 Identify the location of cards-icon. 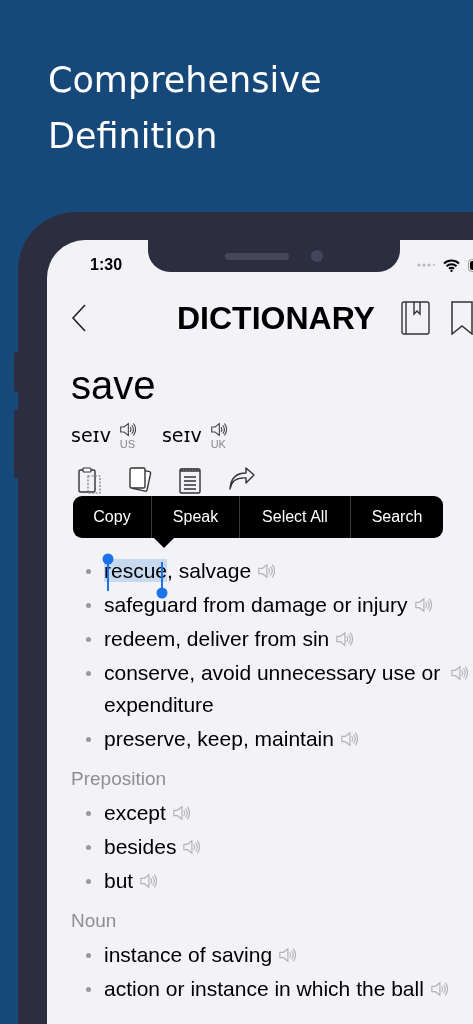
(140, 480).